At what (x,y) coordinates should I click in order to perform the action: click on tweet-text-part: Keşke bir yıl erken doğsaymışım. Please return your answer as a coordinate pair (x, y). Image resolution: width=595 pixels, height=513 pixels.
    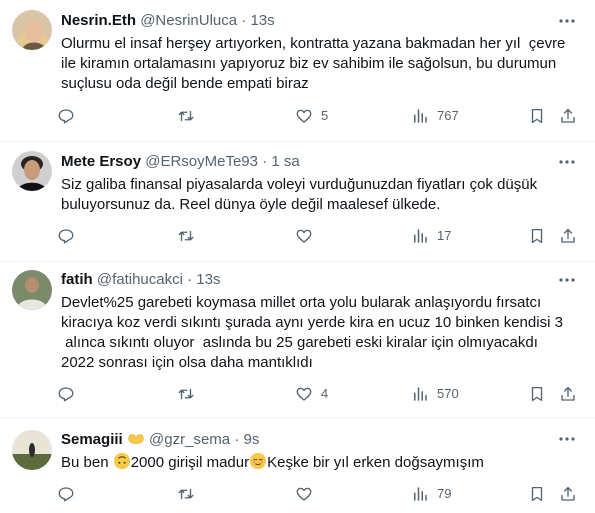
    Looking at the image, I should click on (375, 462).